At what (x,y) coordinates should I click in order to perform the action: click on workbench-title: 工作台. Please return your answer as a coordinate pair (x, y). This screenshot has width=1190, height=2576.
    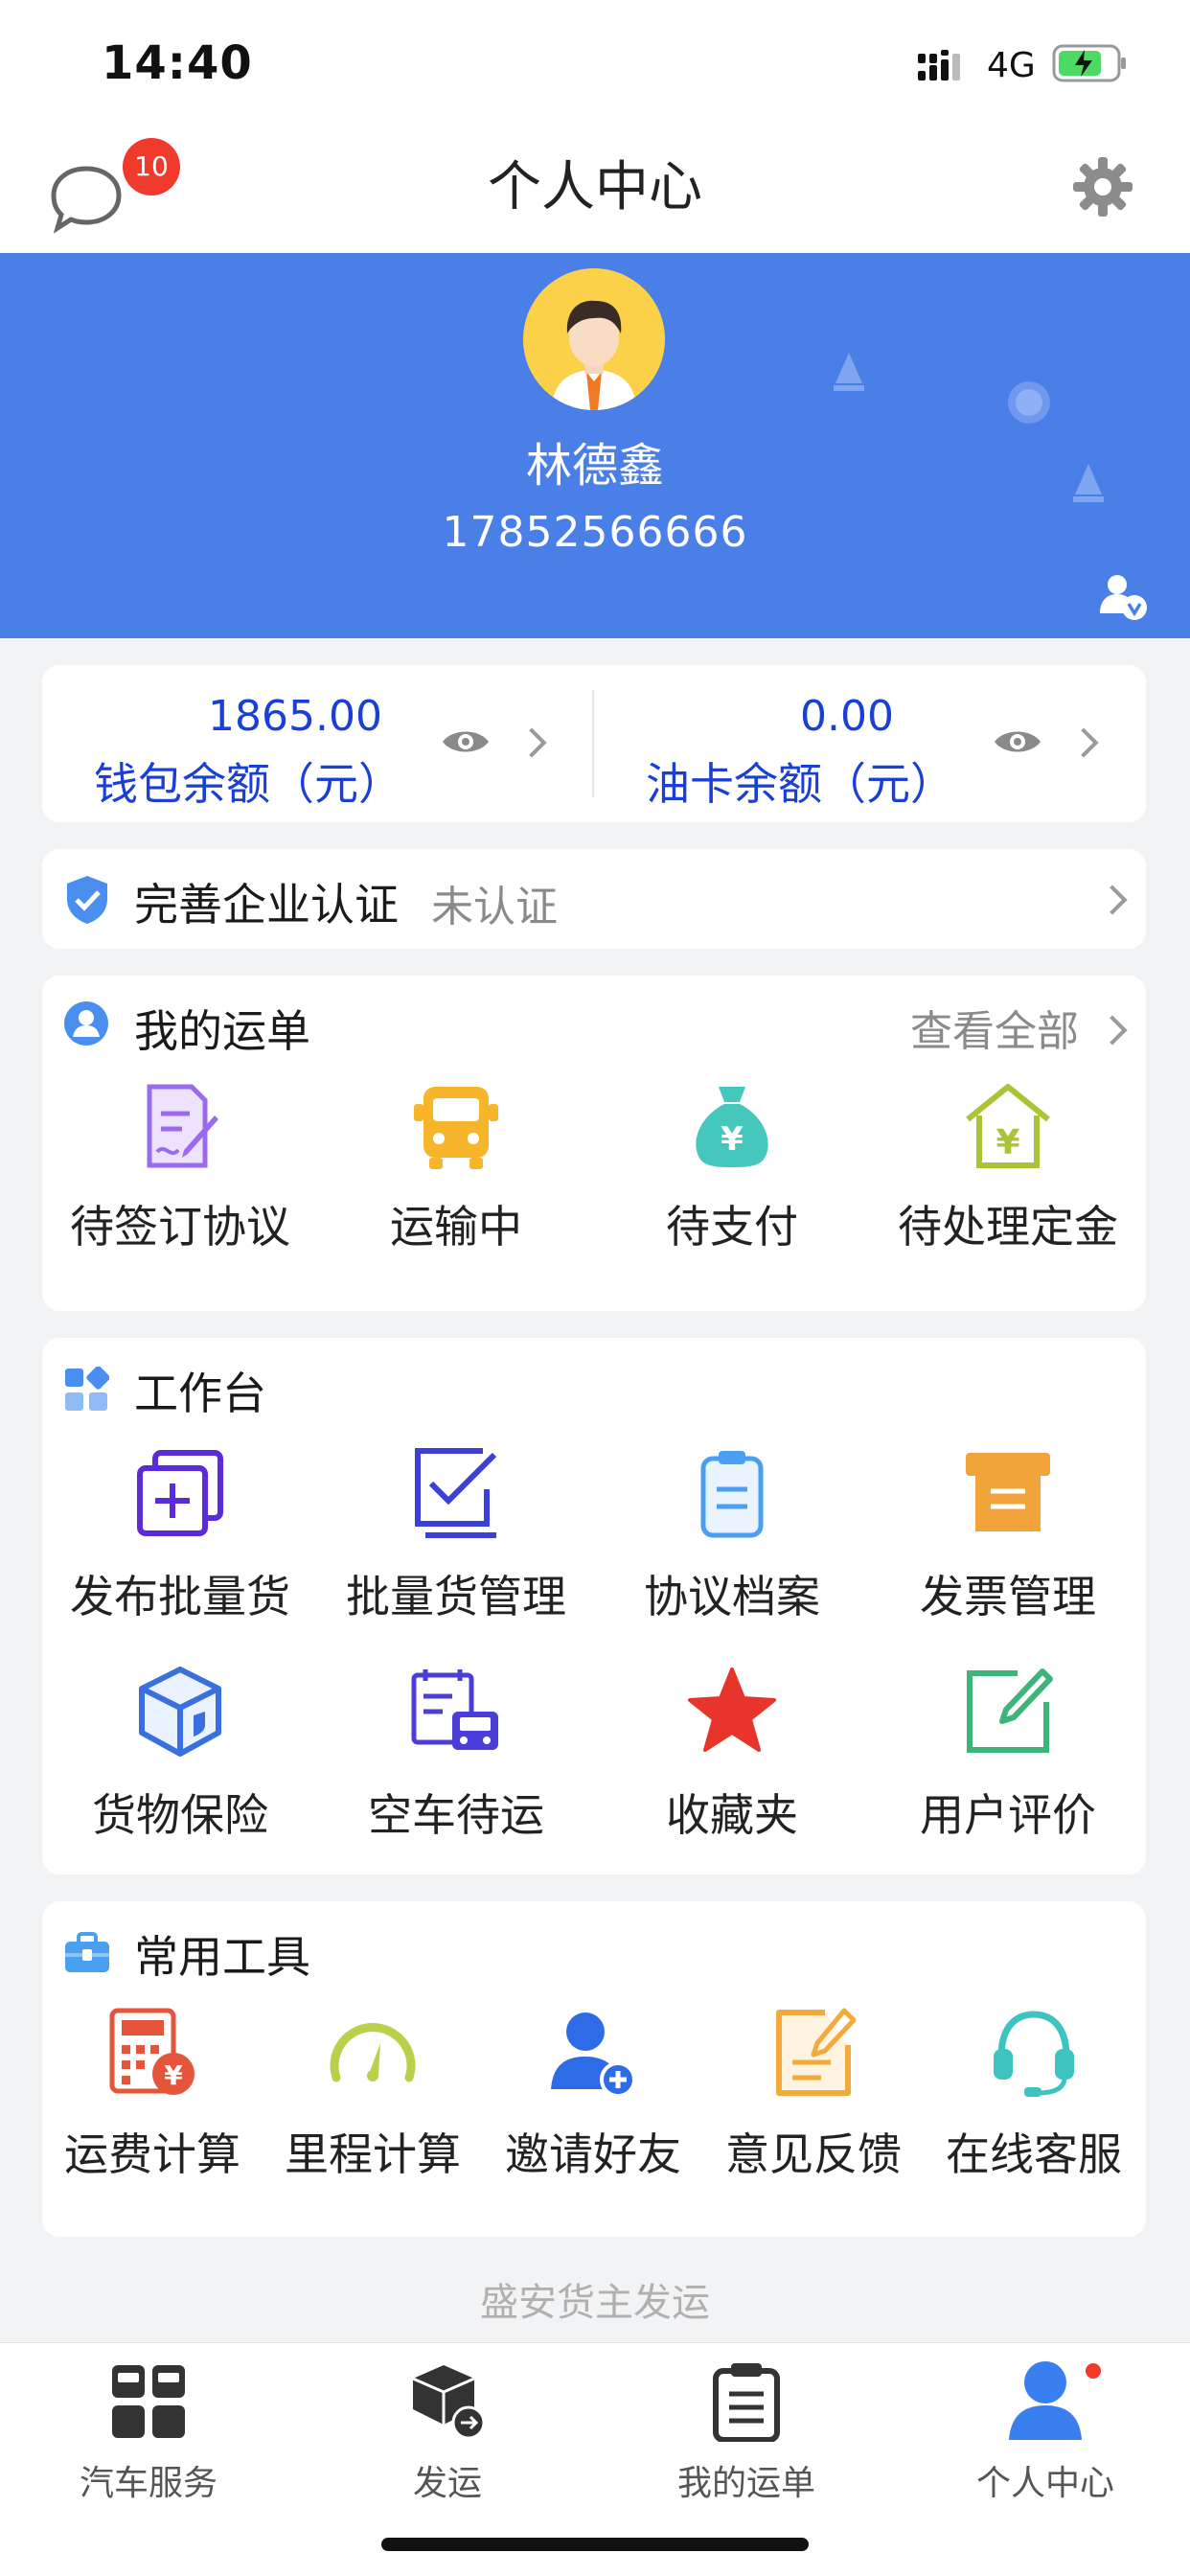
    Looking at the image, I should click on (200, 1393).